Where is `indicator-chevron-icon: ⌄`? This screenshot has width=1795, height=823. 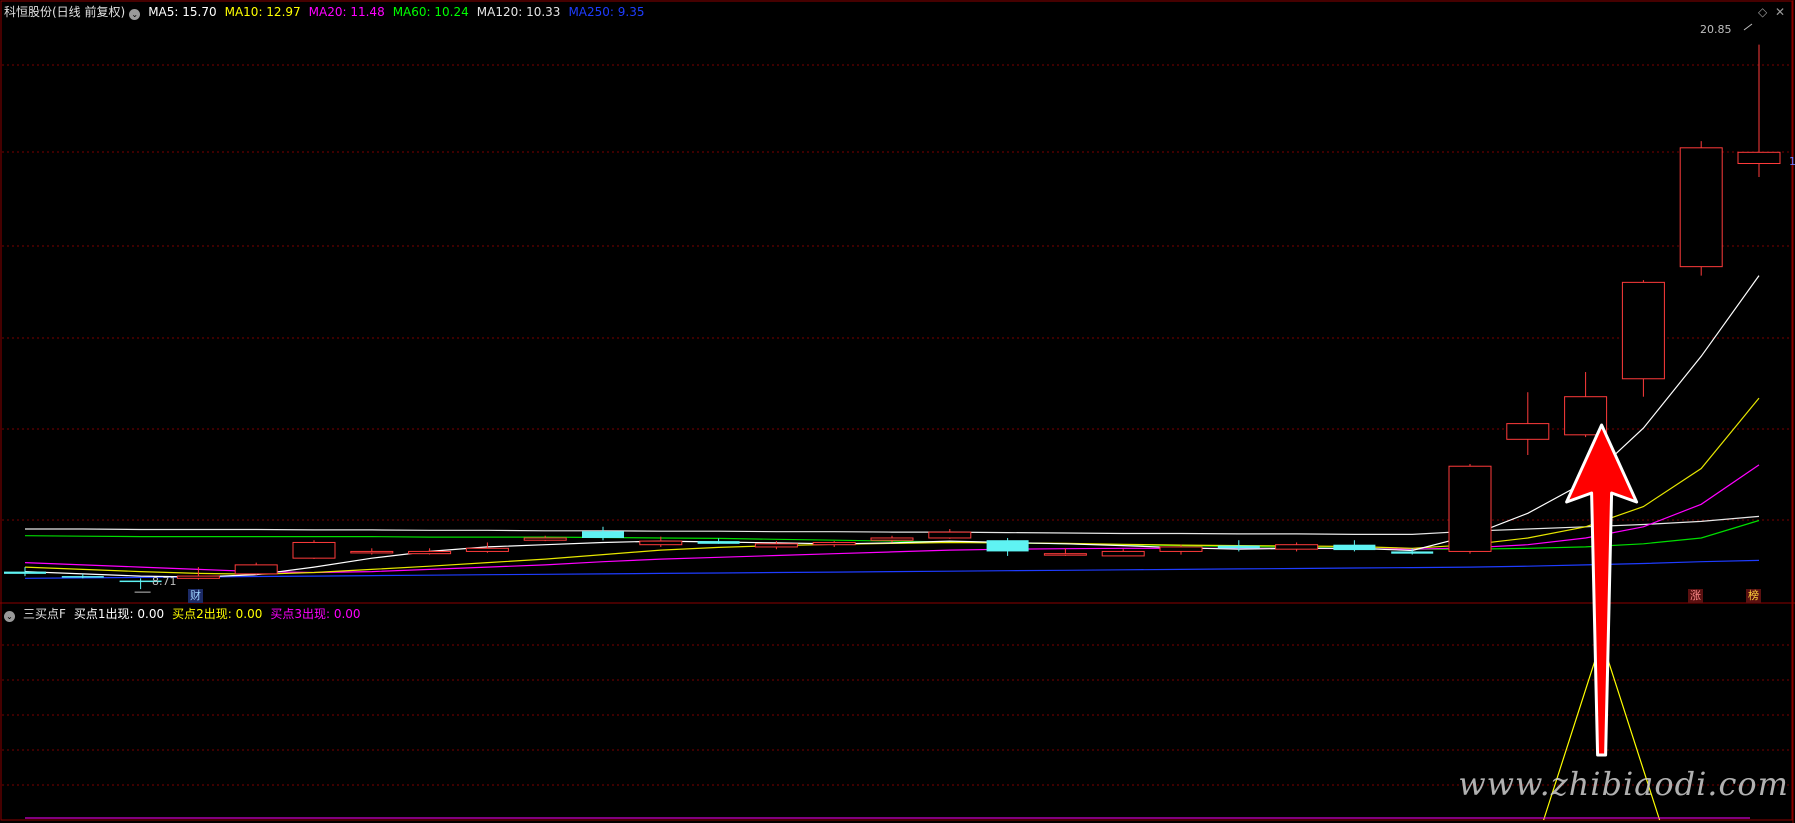 indicator-chevron-icon: ⌄ is located at coordinates (9, 616).